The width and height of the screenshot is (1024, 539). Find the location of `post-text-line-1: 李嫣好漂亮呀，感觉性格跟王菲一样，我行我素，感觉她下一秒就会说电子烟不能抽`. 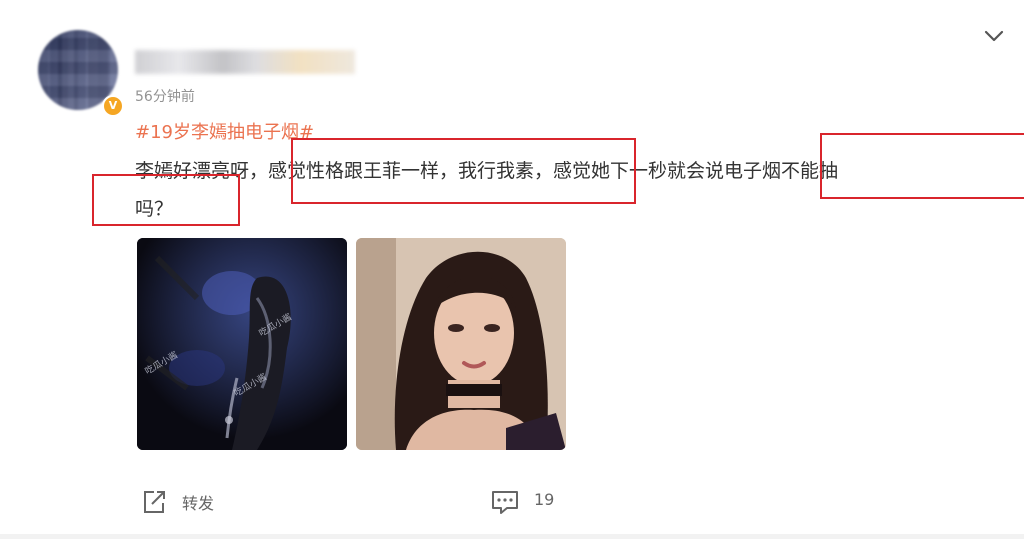

post-text-line-1: 李嫣好漂亮呀，感觉性格跟王菲一样，我行我素，感觉她下一秒就会说电子烟不能抽 is located at coordinates (487, 171).